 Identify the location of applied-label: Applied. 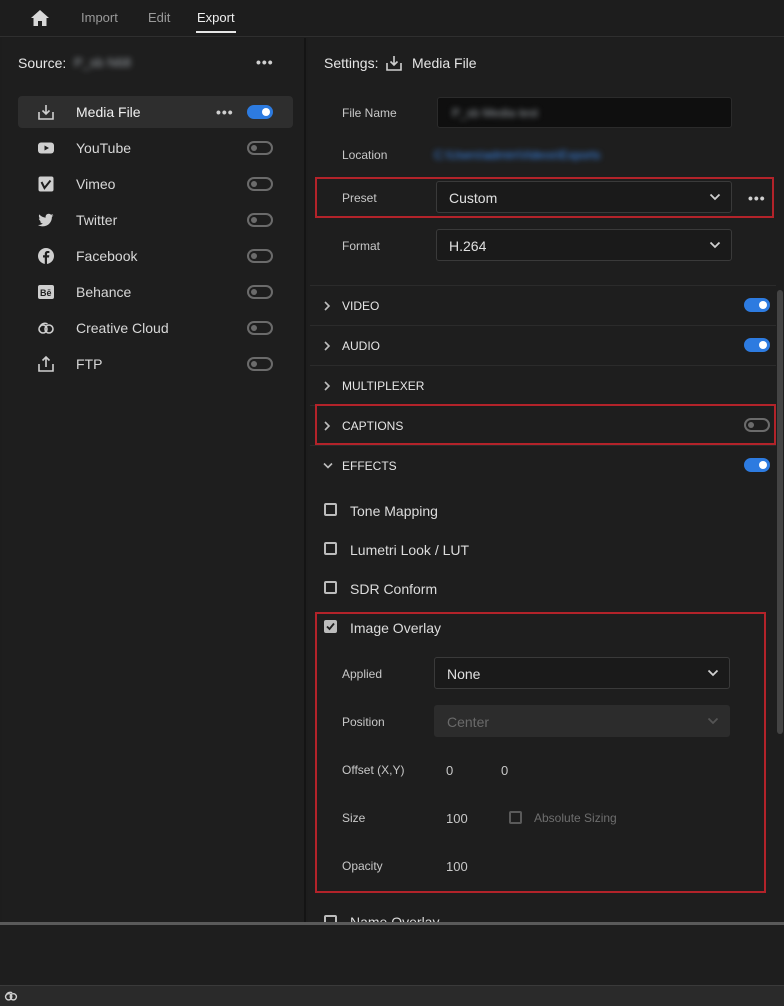
(362, 674).